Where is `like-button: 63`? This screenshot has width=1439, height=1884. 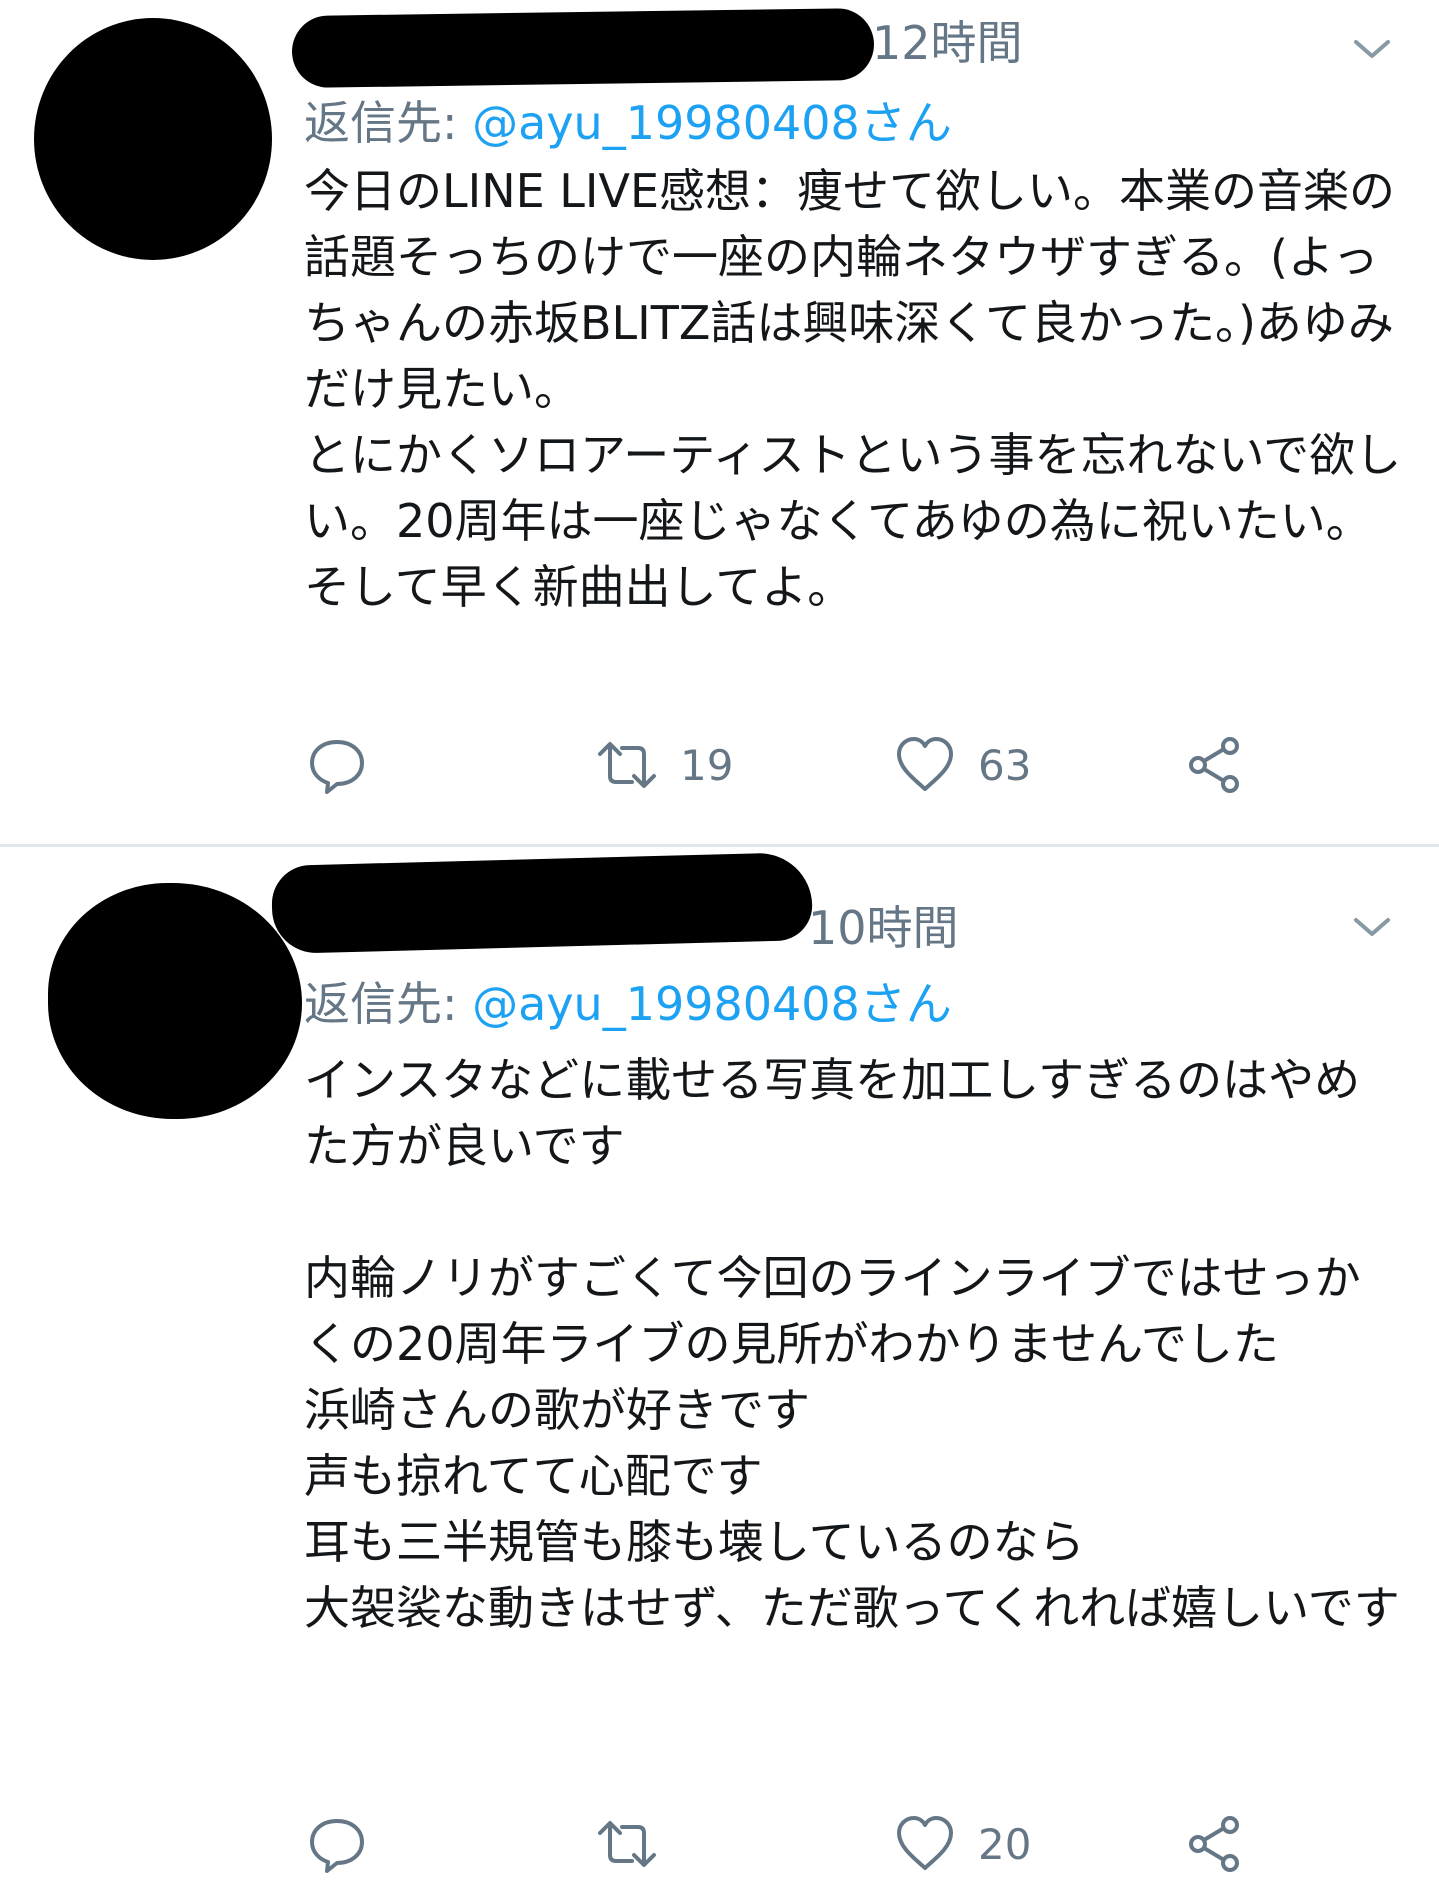 like-button: 63 is located at coordinates (962, 765).